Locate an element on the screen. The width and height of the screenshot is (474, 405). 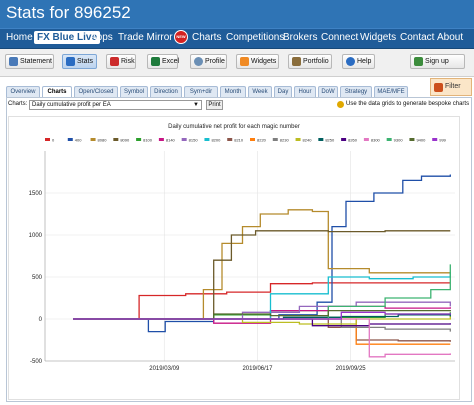
risk-button: Risk is located at coordinates (121, 61).